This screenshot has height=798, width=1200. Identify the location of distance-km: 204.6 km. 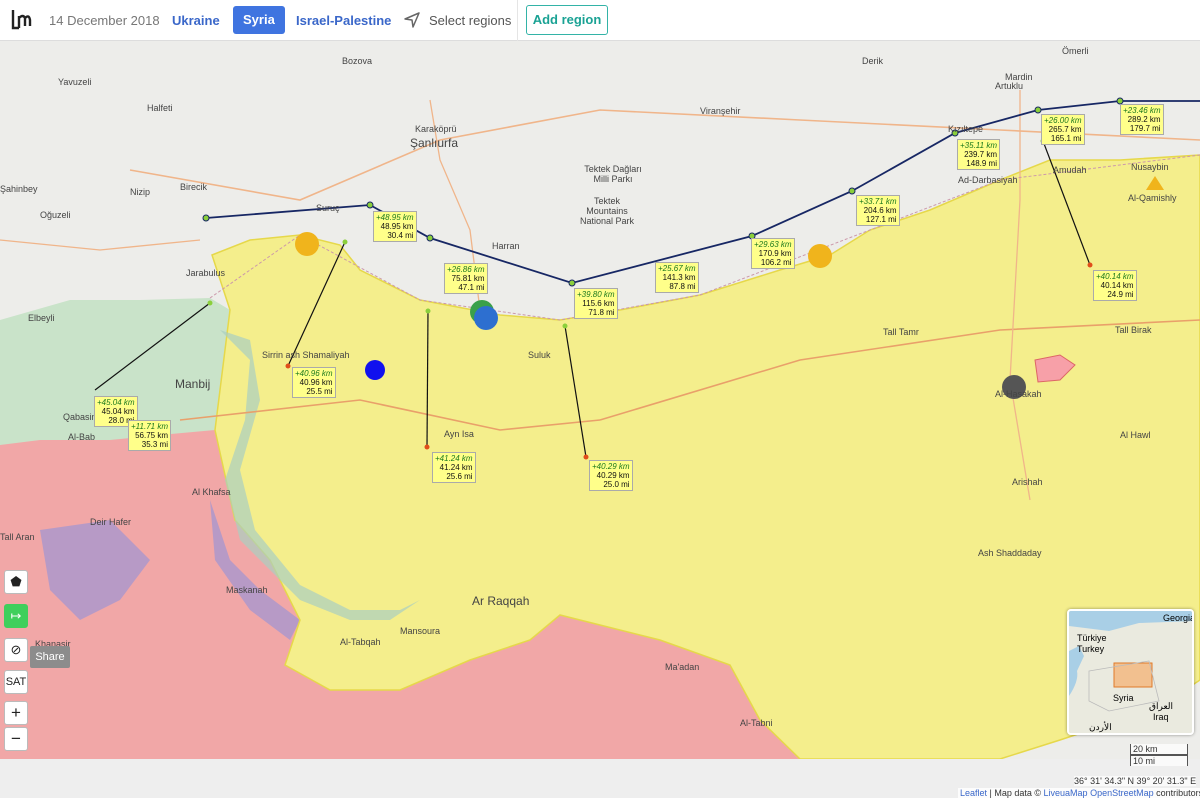
(880, 210).